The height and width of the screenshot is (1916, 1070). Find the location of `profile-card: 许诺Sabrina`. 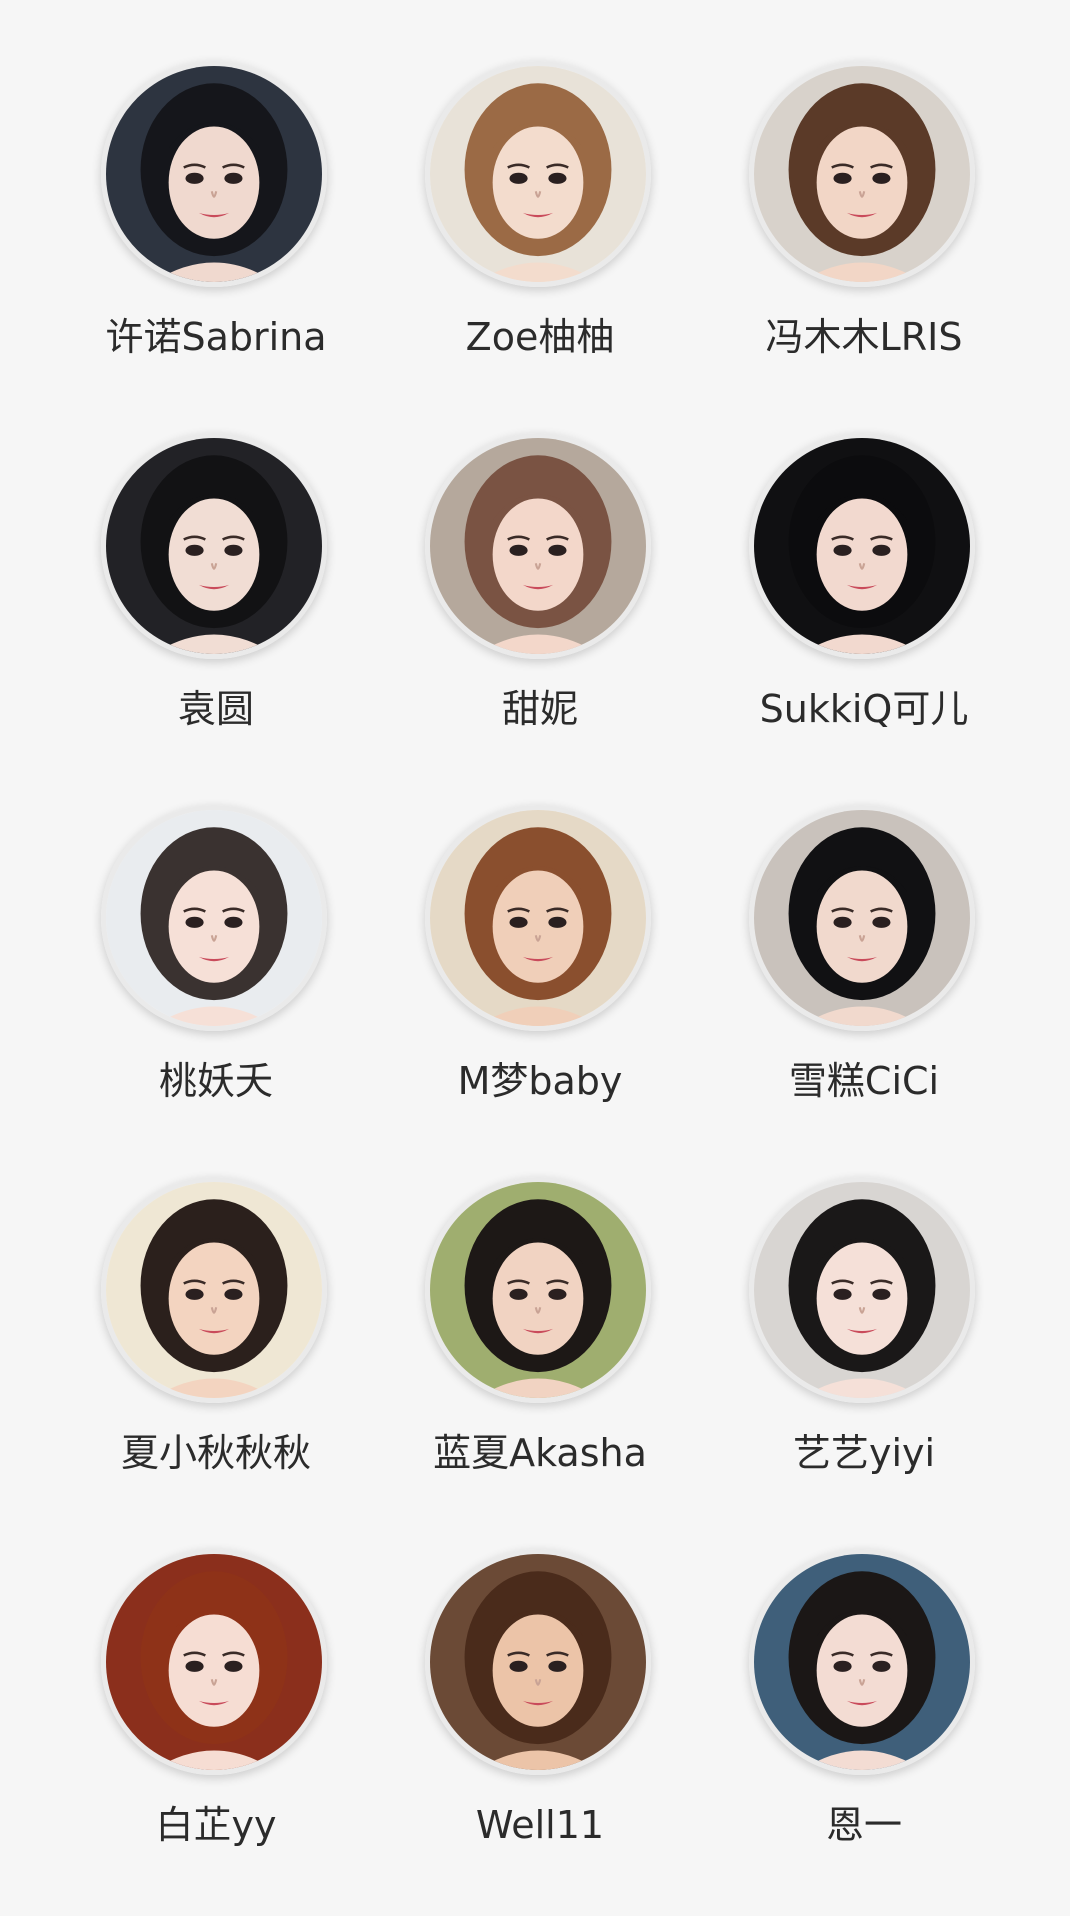

profile-card: 许诺Sabrina is located at coordinates (216, 242).